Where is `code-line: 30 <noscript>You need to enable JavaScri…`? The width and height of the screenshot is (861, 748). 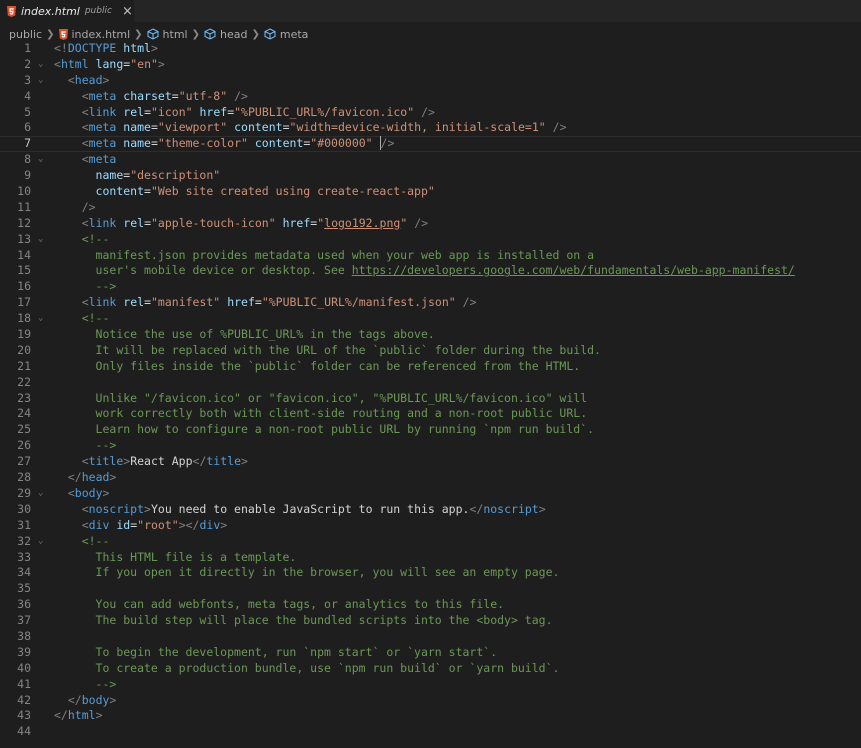 code-line: 30 <noscript>You need to enable JavaScri… is located at coordinates (430, 510).